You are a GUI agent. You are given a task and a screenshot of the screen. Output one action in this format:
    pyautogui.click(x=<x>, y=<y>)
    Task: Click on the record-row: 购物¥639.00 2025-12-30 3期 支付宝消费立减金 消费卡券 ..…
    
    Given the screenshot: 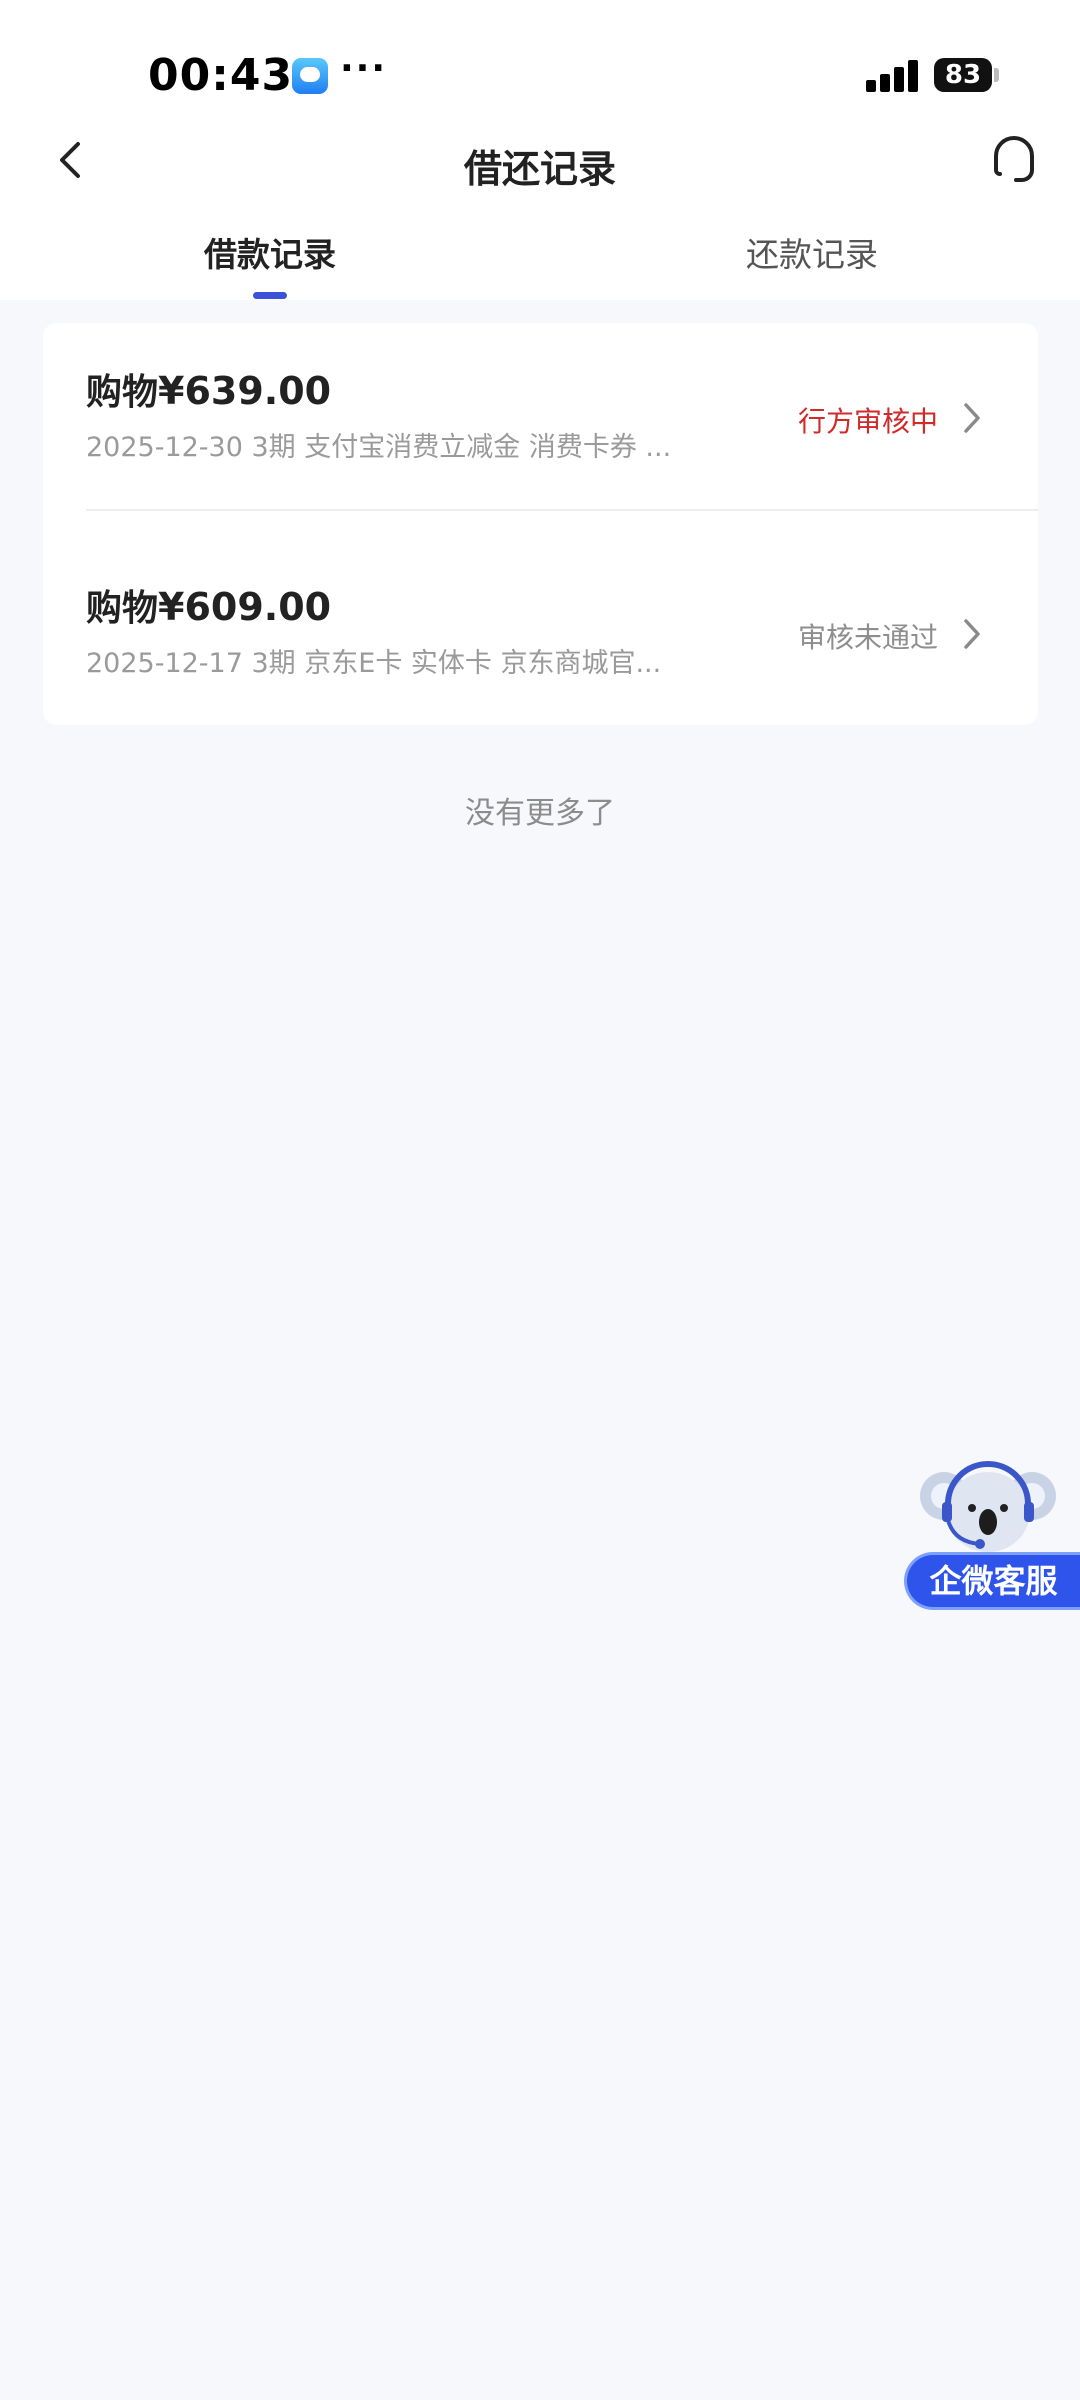 What is the action you would take?
    pyautogui.click(x=540, y=423)
    